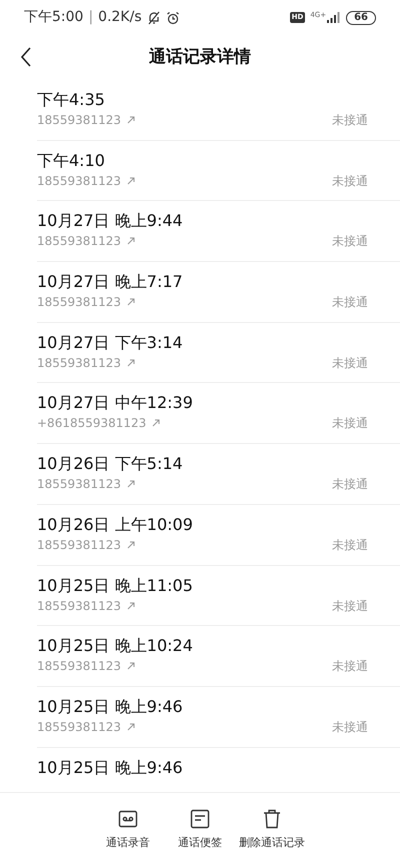 This screenshot has height=867, width=400. Describe the element at coordinates (272, 819) in the screenshot. I see `trash-icon` at that location.